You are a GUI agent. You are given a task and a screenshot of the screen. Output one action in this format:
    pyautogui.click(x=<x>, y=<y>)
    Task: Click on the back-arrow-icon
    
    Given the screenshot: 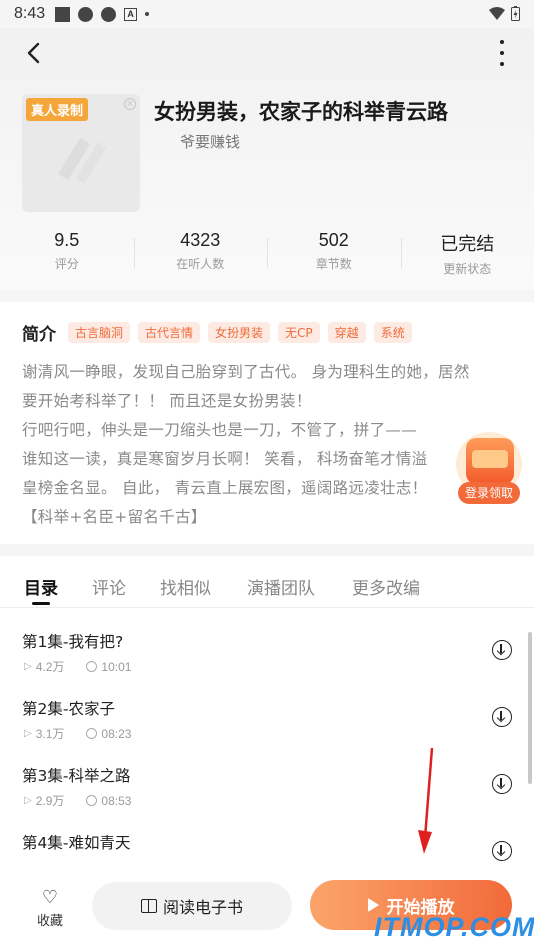 What is the action you would take?
    pyautogui.click(x=33, y=53)
    